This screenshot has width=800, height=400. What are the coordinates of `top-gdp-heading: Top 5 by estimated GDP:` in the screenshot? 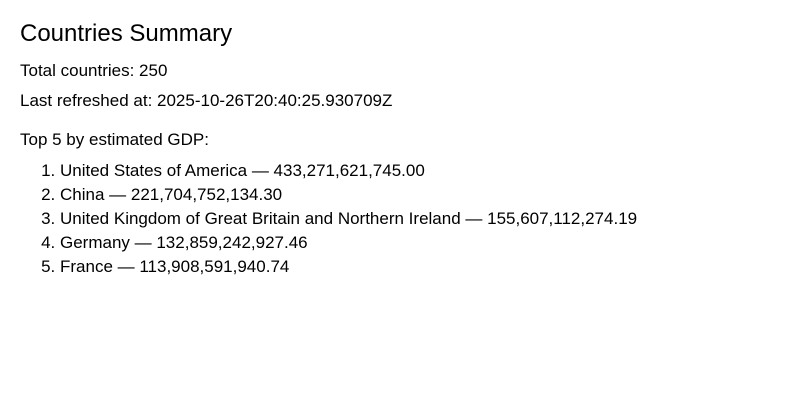 It's located at (114, 139).